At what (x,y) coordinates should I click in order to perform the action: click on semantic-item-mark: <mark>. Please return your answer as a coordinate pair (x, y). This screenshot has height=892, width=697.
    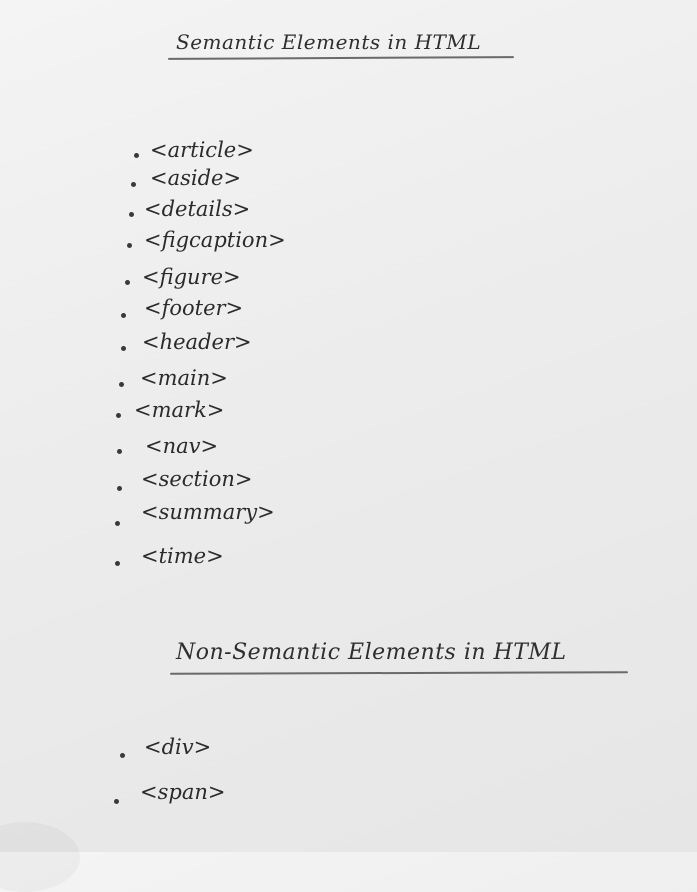
    Looking at the image, I should click on (179, 410).